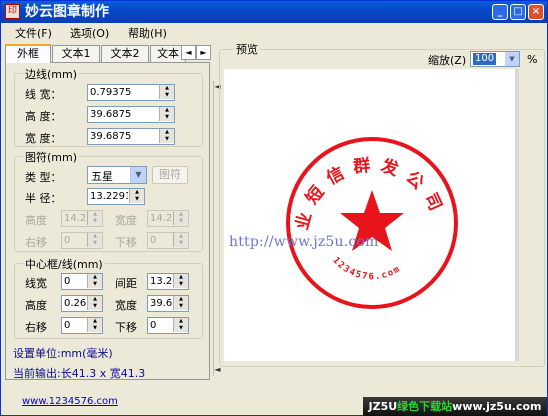  What do you see at coordinates (12, 11) in the screenshot?
I see `app-icon: 印` at bounding box center [12, 11].